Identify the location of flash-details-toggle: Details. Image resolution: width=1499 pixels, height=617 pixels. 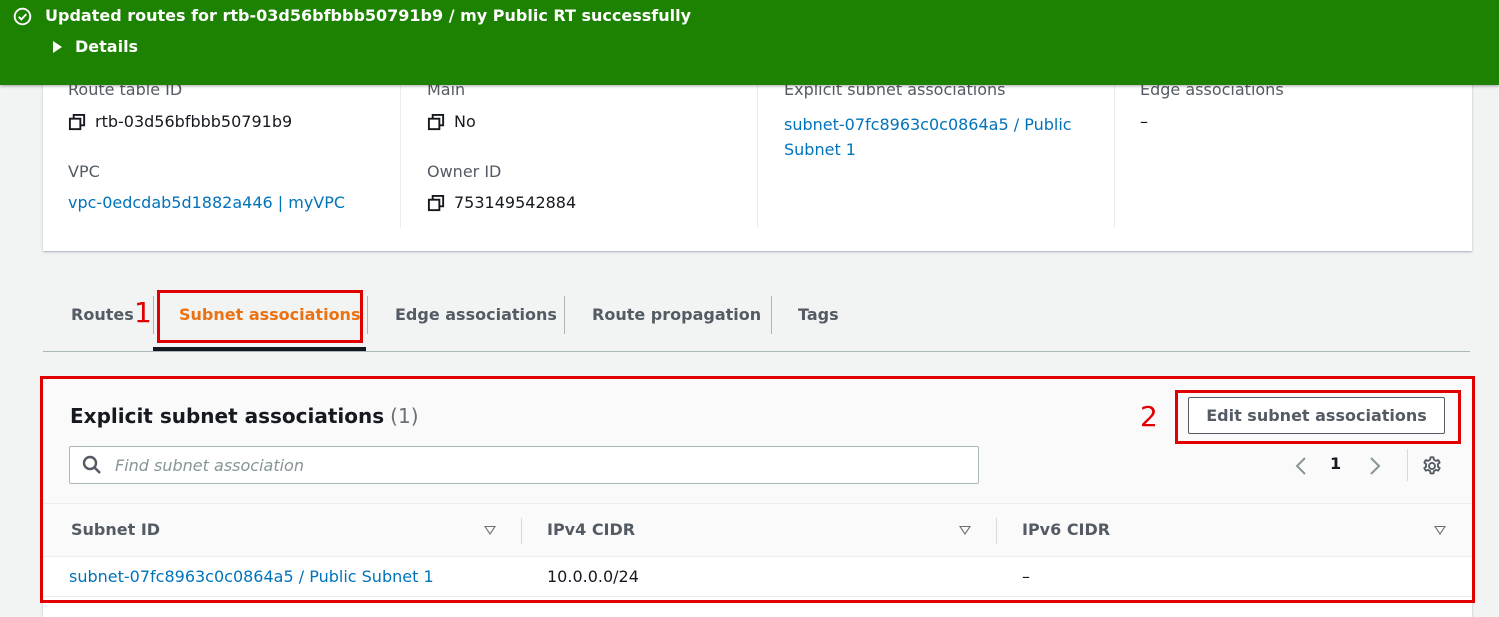
(95, 47).